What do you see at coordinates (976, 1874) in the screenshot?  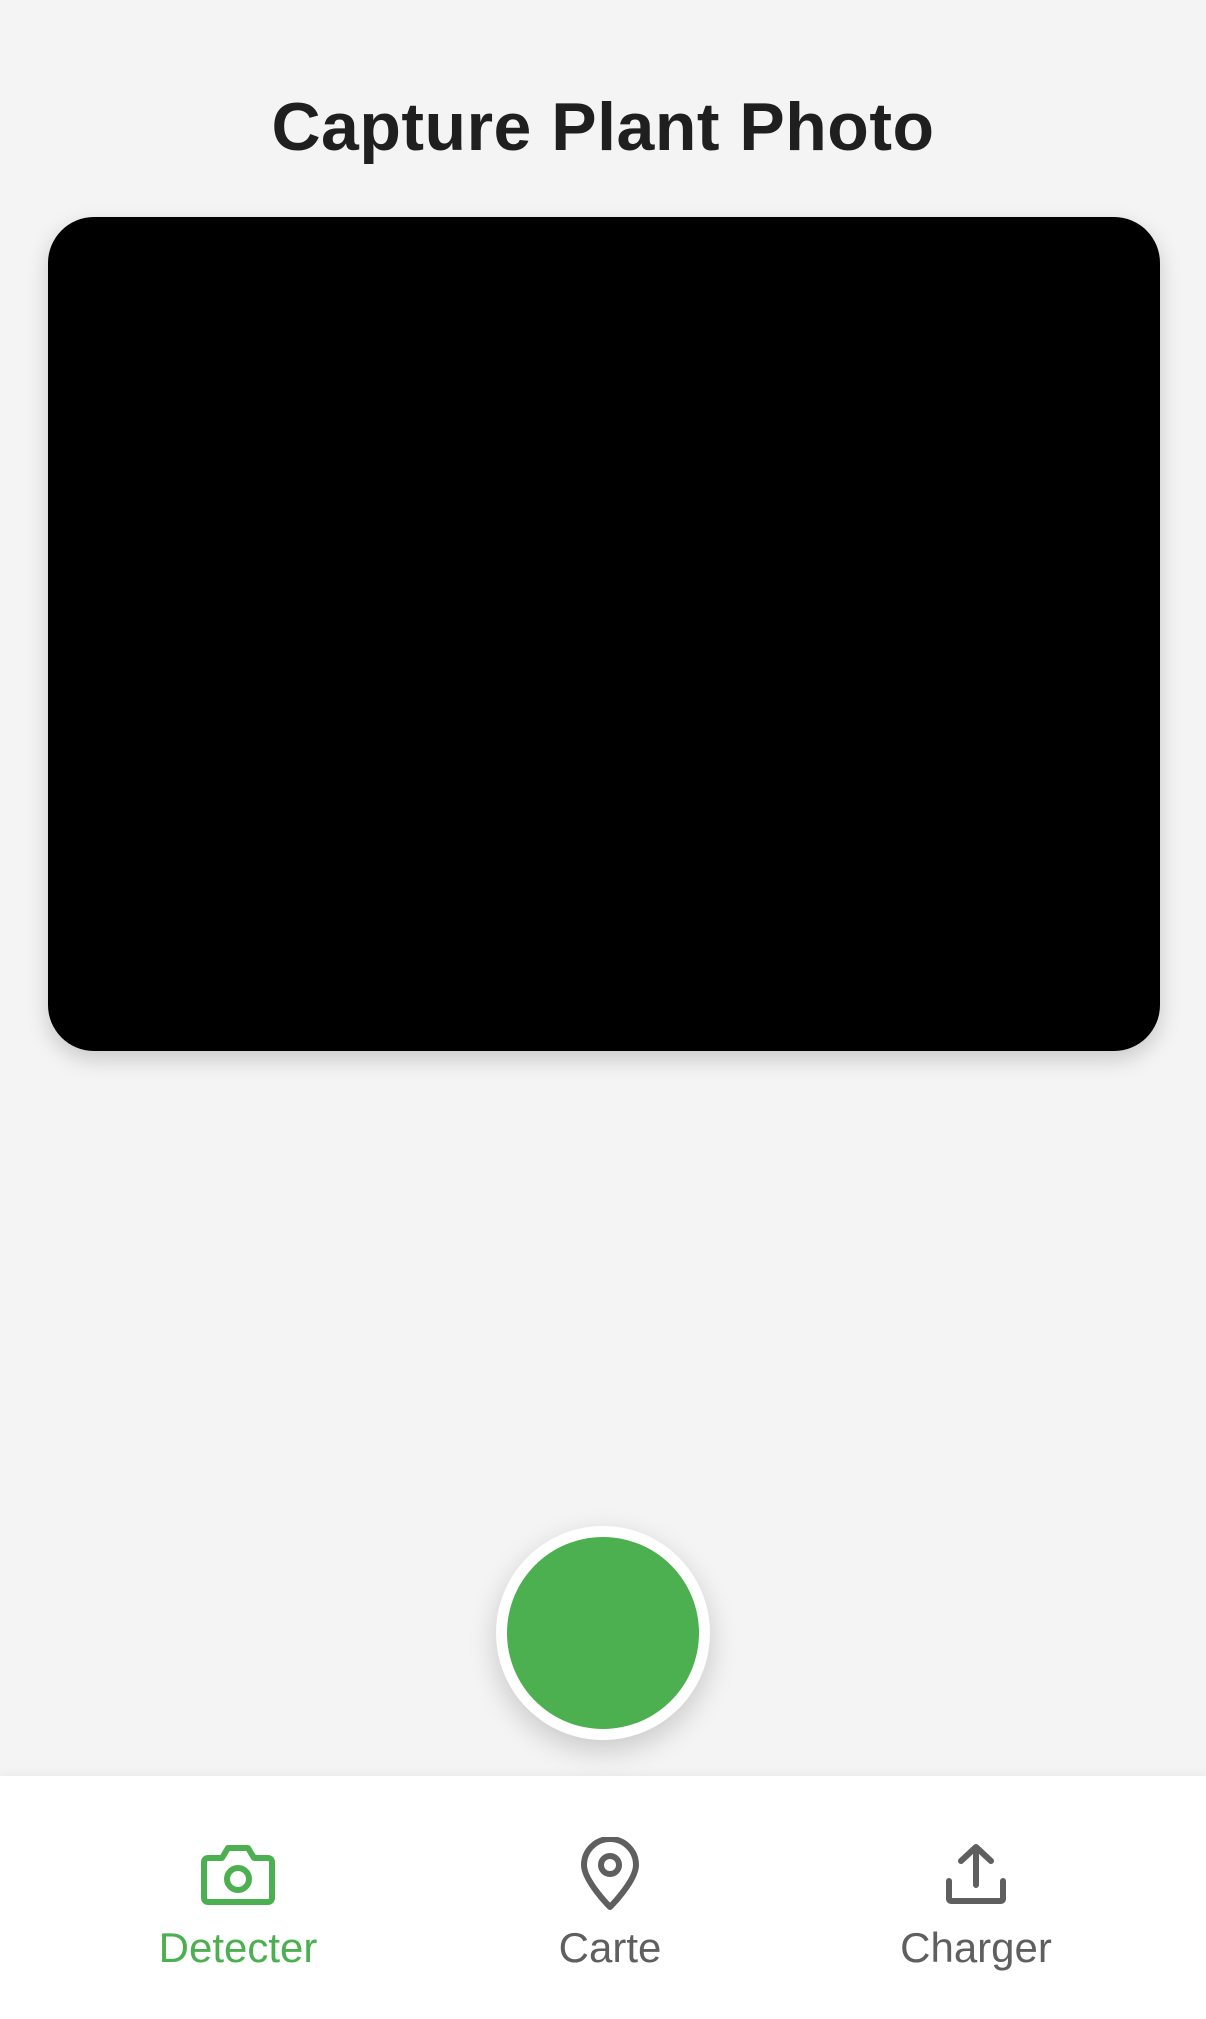 I see `upload-icon` at bounding box center [976, 1874].